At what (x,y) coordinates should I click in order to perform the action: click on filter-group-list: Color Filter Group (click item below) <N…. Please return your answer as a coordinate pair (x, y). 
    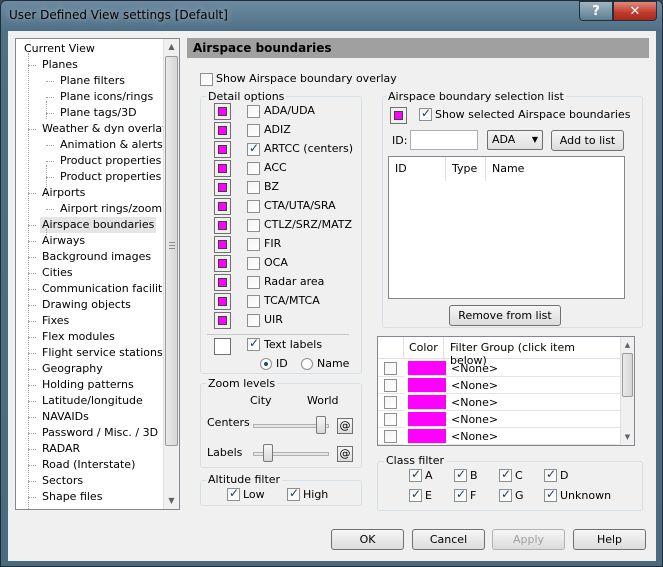
    Looking at the image, I should click on (506, 391).